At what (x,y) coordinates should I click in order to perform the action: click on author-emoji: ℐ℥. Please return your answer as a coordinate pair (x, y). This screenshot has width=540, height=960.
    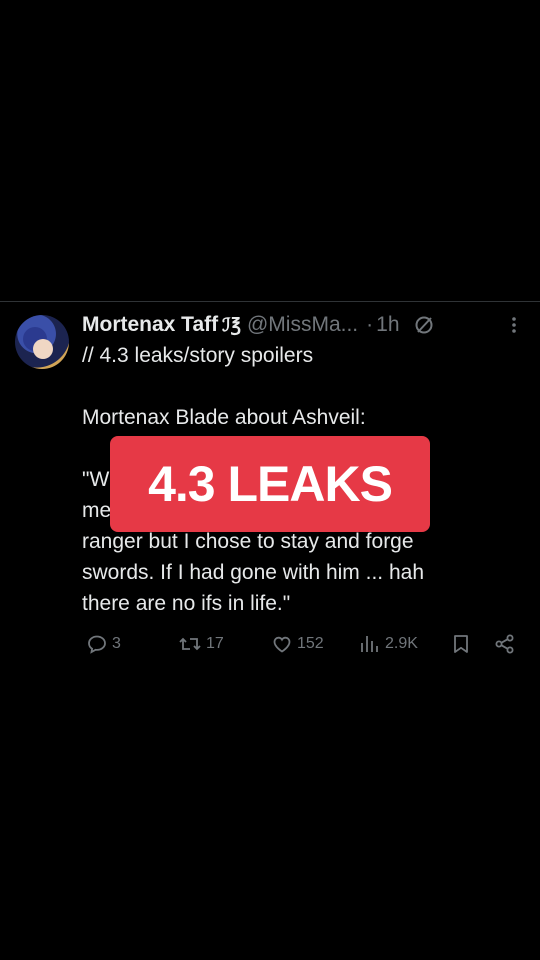
    Looking at the image, I should click on (231, 324).